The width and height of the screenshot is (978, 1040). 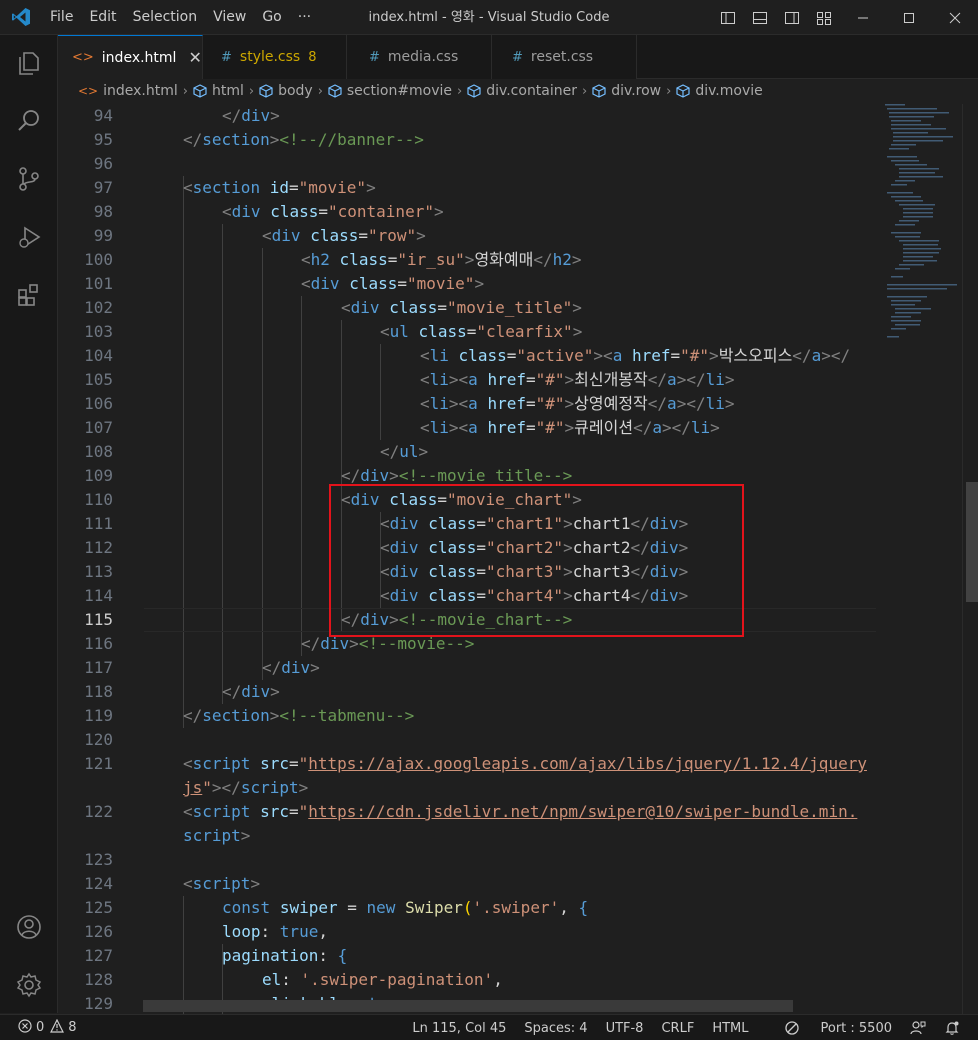 I want to click on error-icon, so click(x=25, y=1027).